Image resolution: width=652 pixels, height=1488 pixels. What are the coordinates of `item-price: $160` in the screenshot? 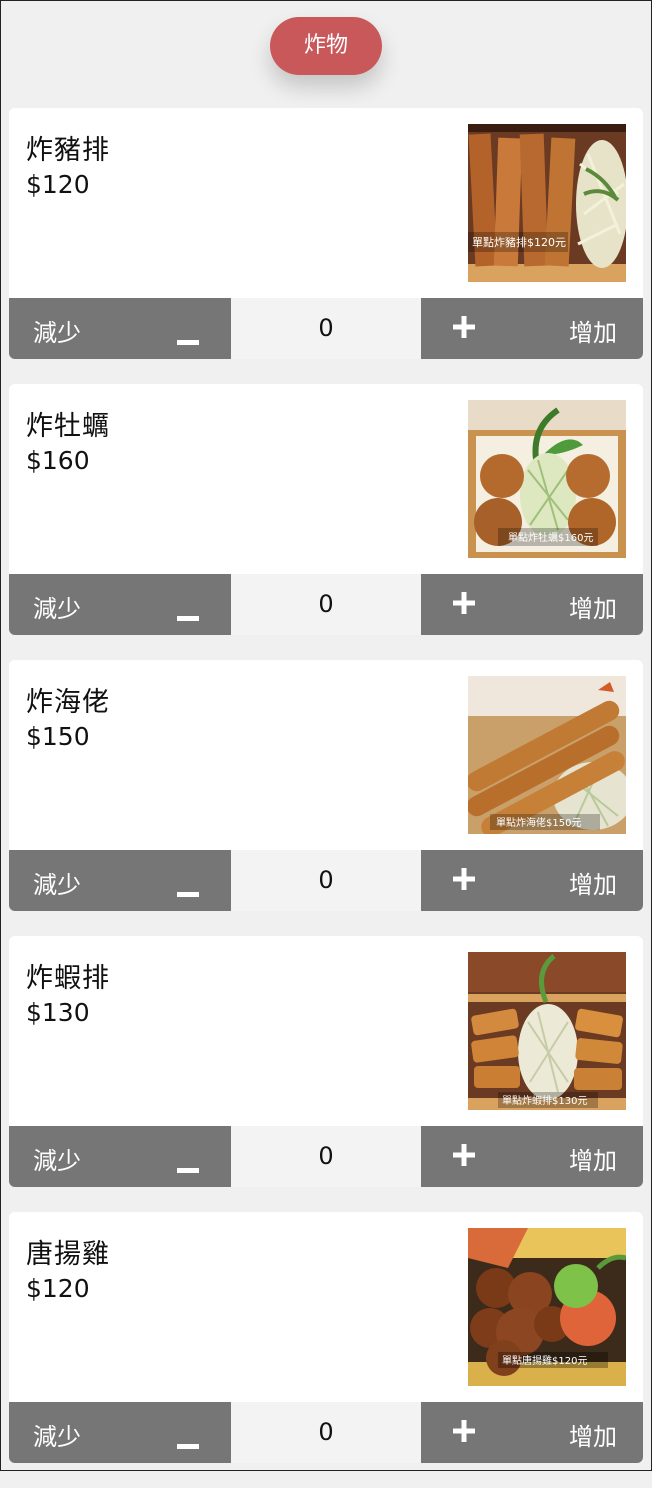 It's located at (58, 460).